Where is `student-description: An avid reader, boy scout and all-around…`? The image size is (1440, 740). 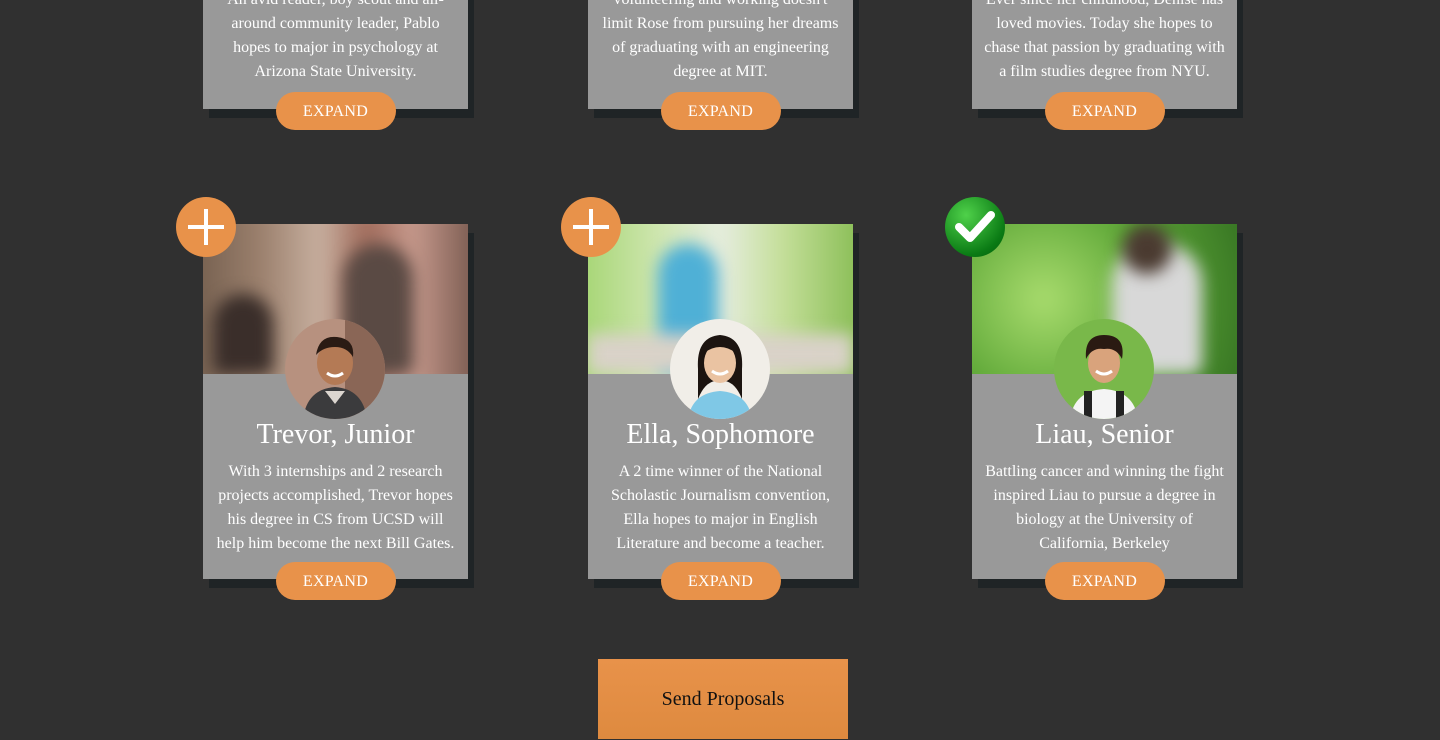 student-description: An avid reader, boy scout and all-around… is located at coordinates (335, 40).